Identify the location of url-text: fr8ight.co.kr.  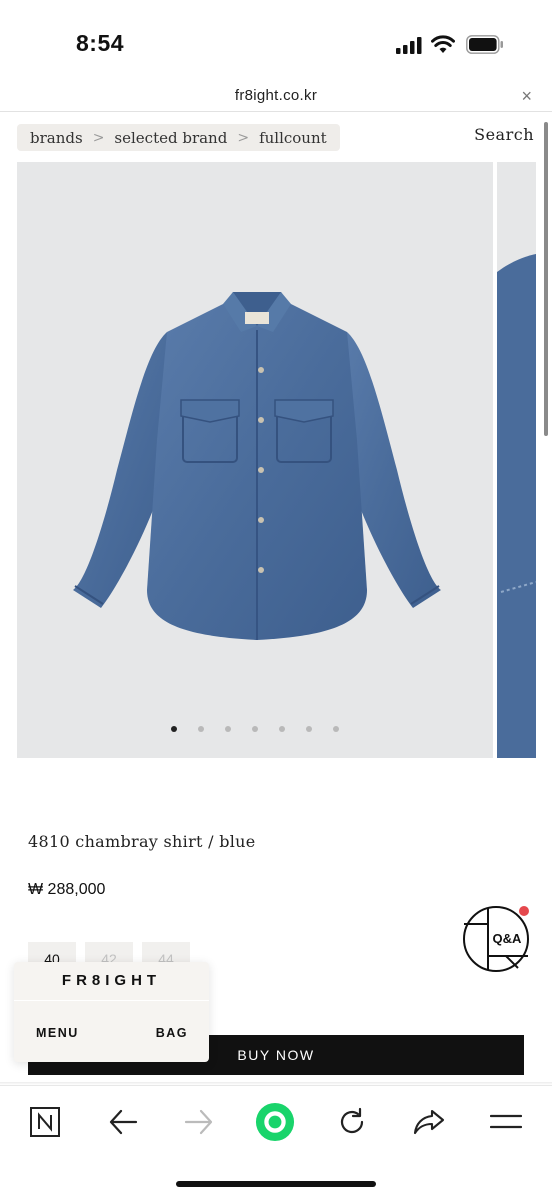
(276, 95).